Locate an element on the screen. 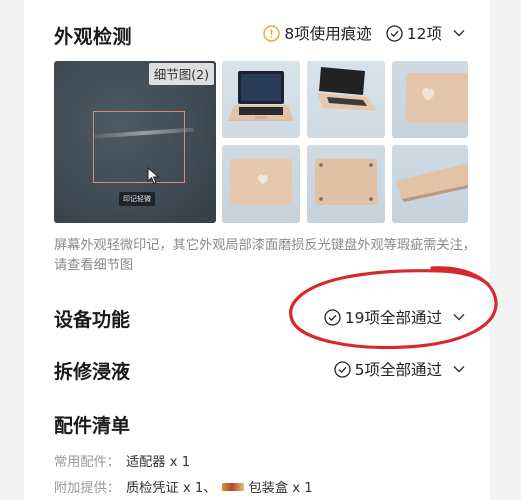 Image resolution: width=521 pixels, height=500 pixels. marker-label: 印记轻微 is located at coordinates (137, 199).